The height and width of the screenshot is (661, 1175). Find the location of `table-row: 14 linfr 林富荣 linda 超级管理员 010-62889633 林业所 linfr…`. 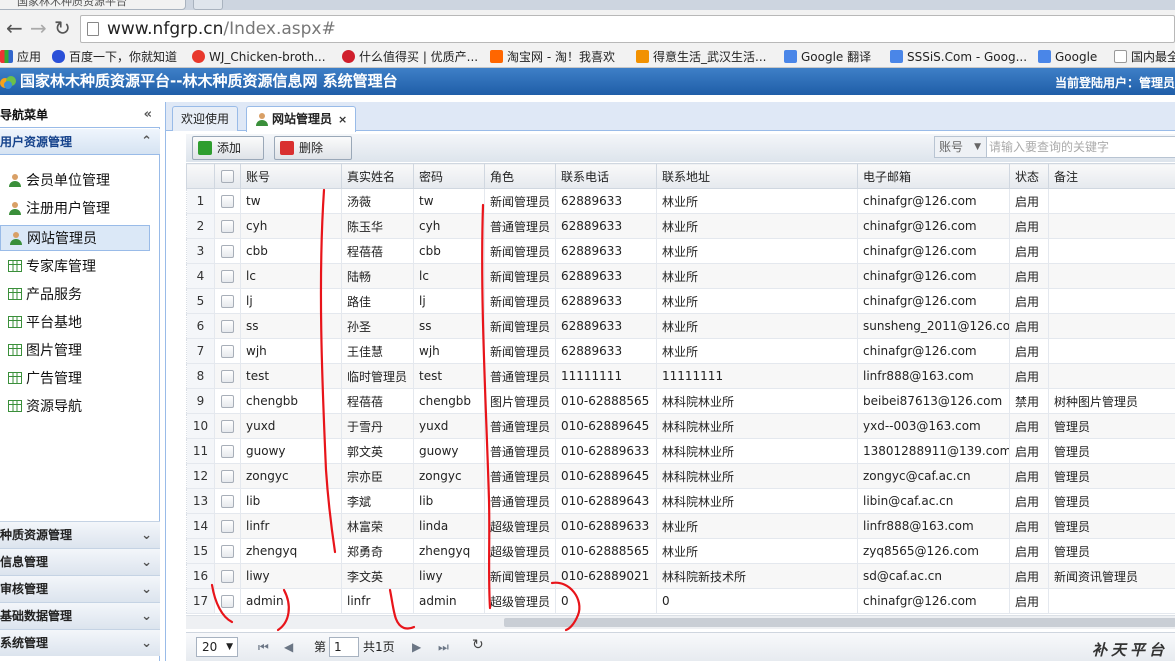

table-row: 14 linfr 林富荣 linda 超级管理员 010-62889633 林业所 linfr… is located at coordinates (680, 526).